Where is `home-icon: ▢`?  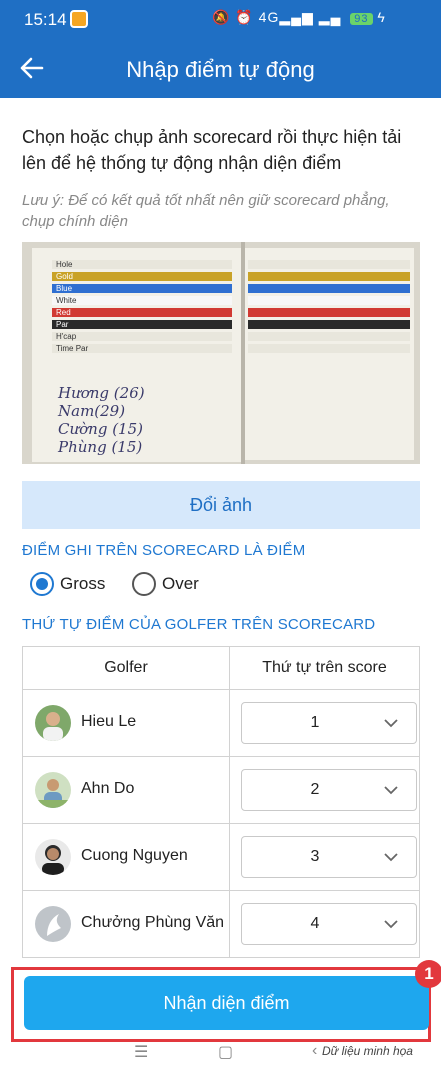
home-icon: ▢ is located at coordinates (225, 1052).